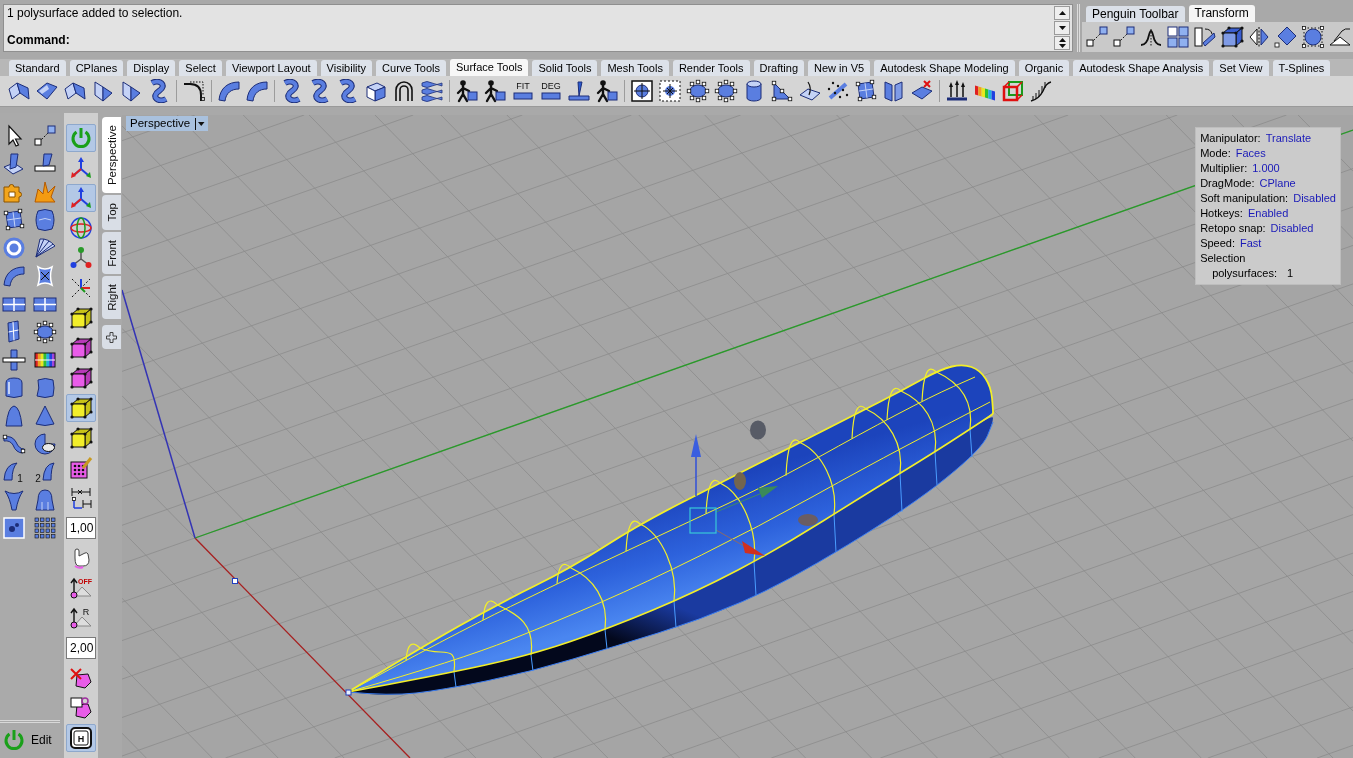  I want to click on rounded-block-icon, so click(14, 388).